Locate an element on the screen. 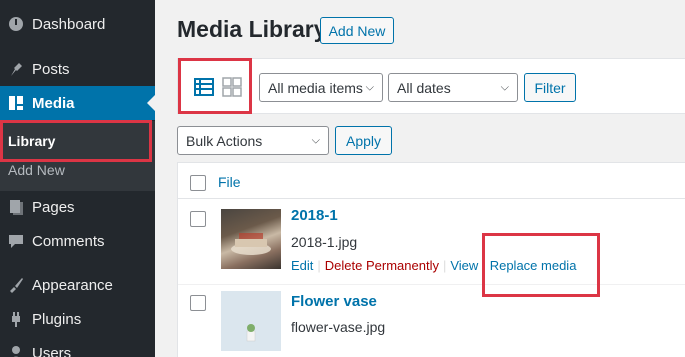  sidebar-item-comments: Comments is located at coordinates (77, 241).